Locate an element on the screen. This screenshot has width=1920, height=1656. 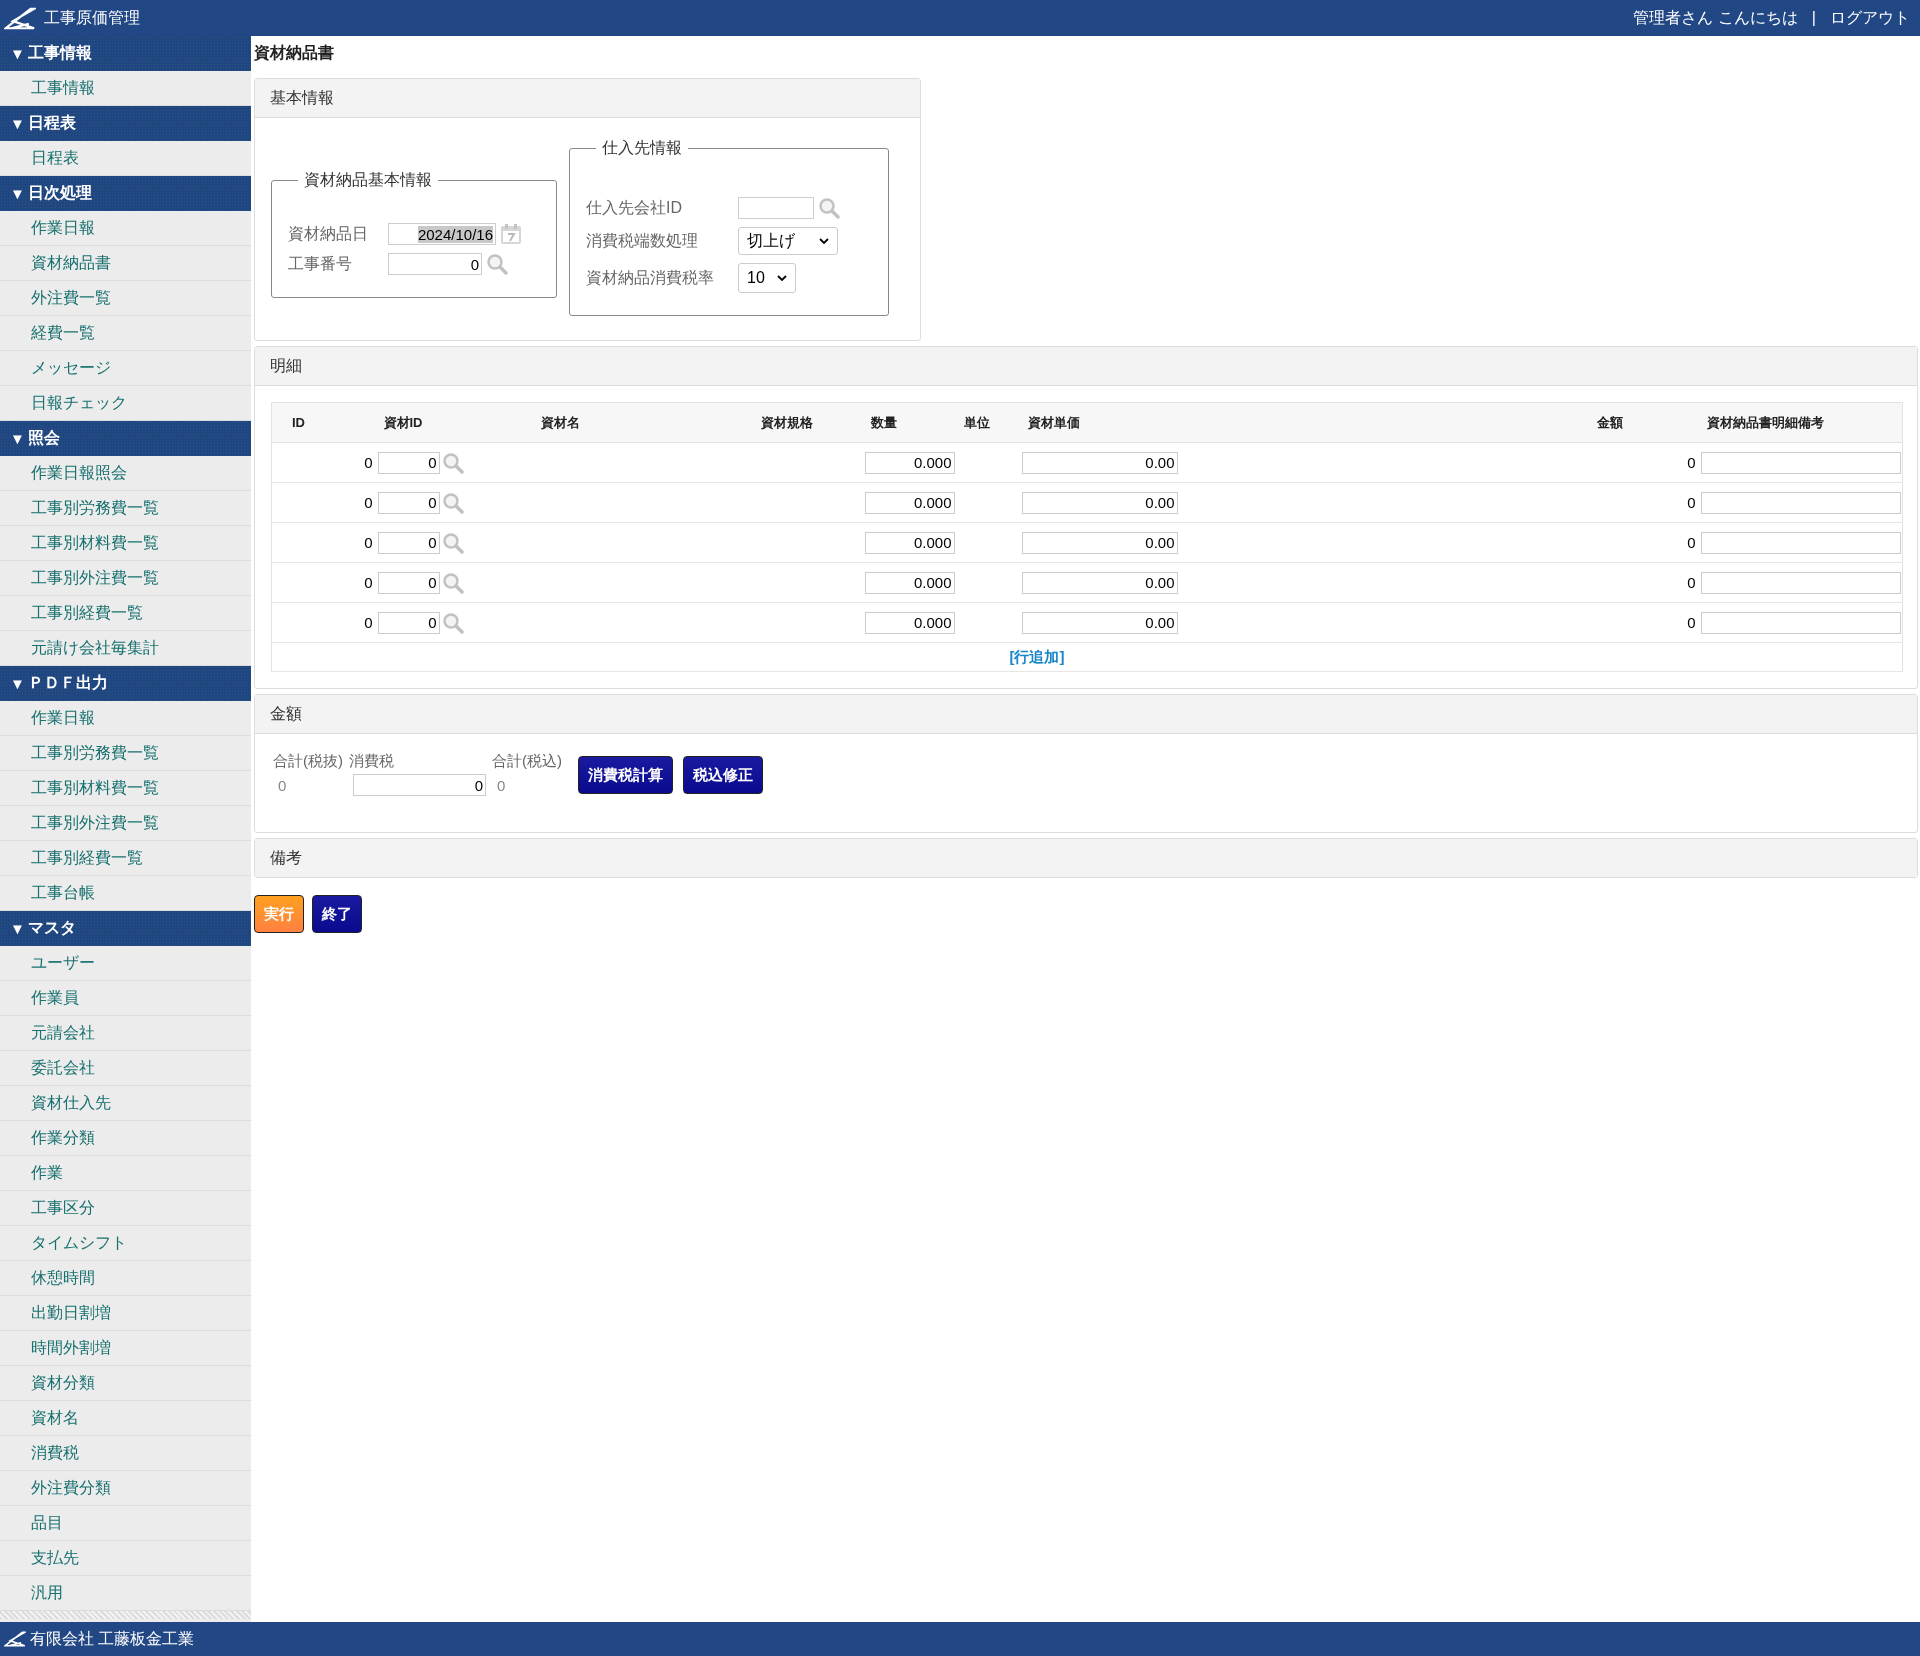
column-header: 数量 is located at coordinates (911, 422).